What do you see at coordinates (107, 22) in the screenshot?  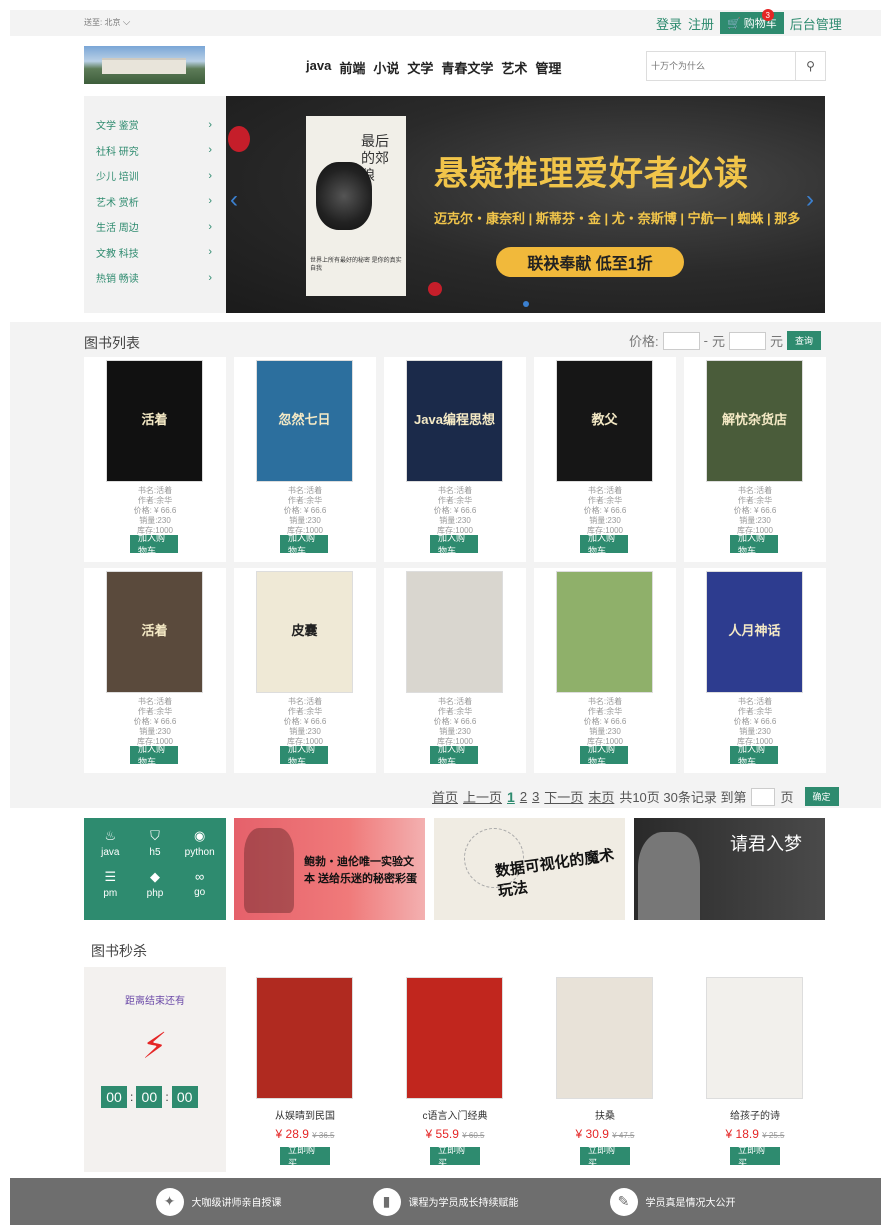 I see `location-selector: 送至: 北京 ⌵` at bounding box center [107, 22].